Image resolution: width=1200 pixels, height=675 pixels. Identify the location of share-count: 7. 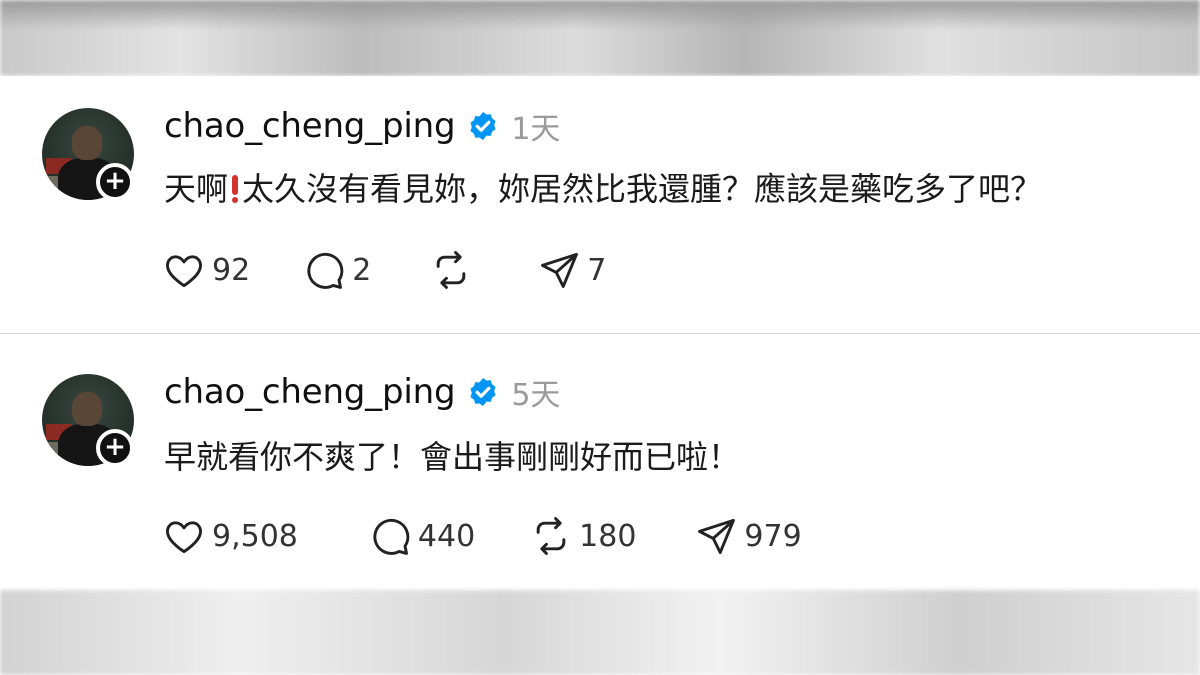
(597, 270).